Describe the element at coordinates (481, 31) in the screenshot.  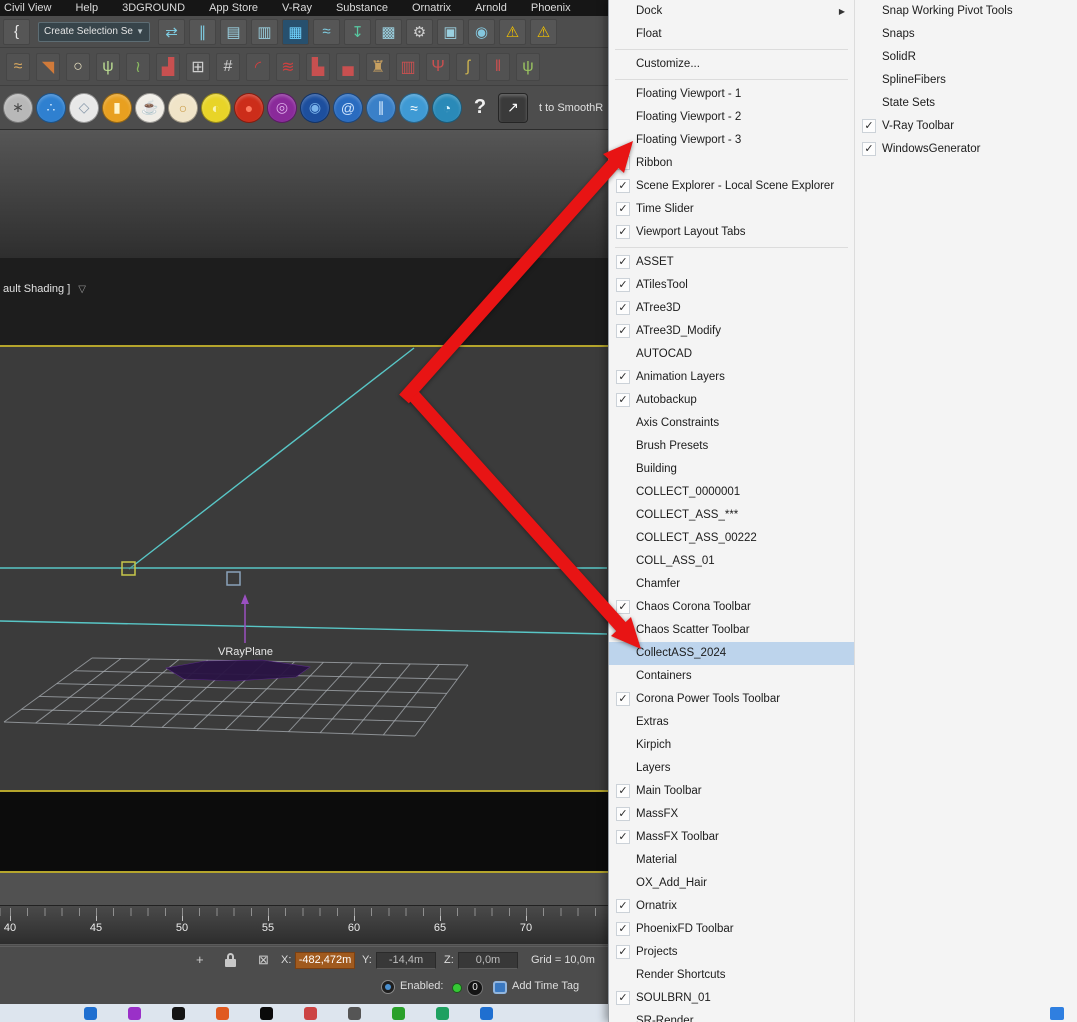
I see `render-production-icon: ◉` at that location.